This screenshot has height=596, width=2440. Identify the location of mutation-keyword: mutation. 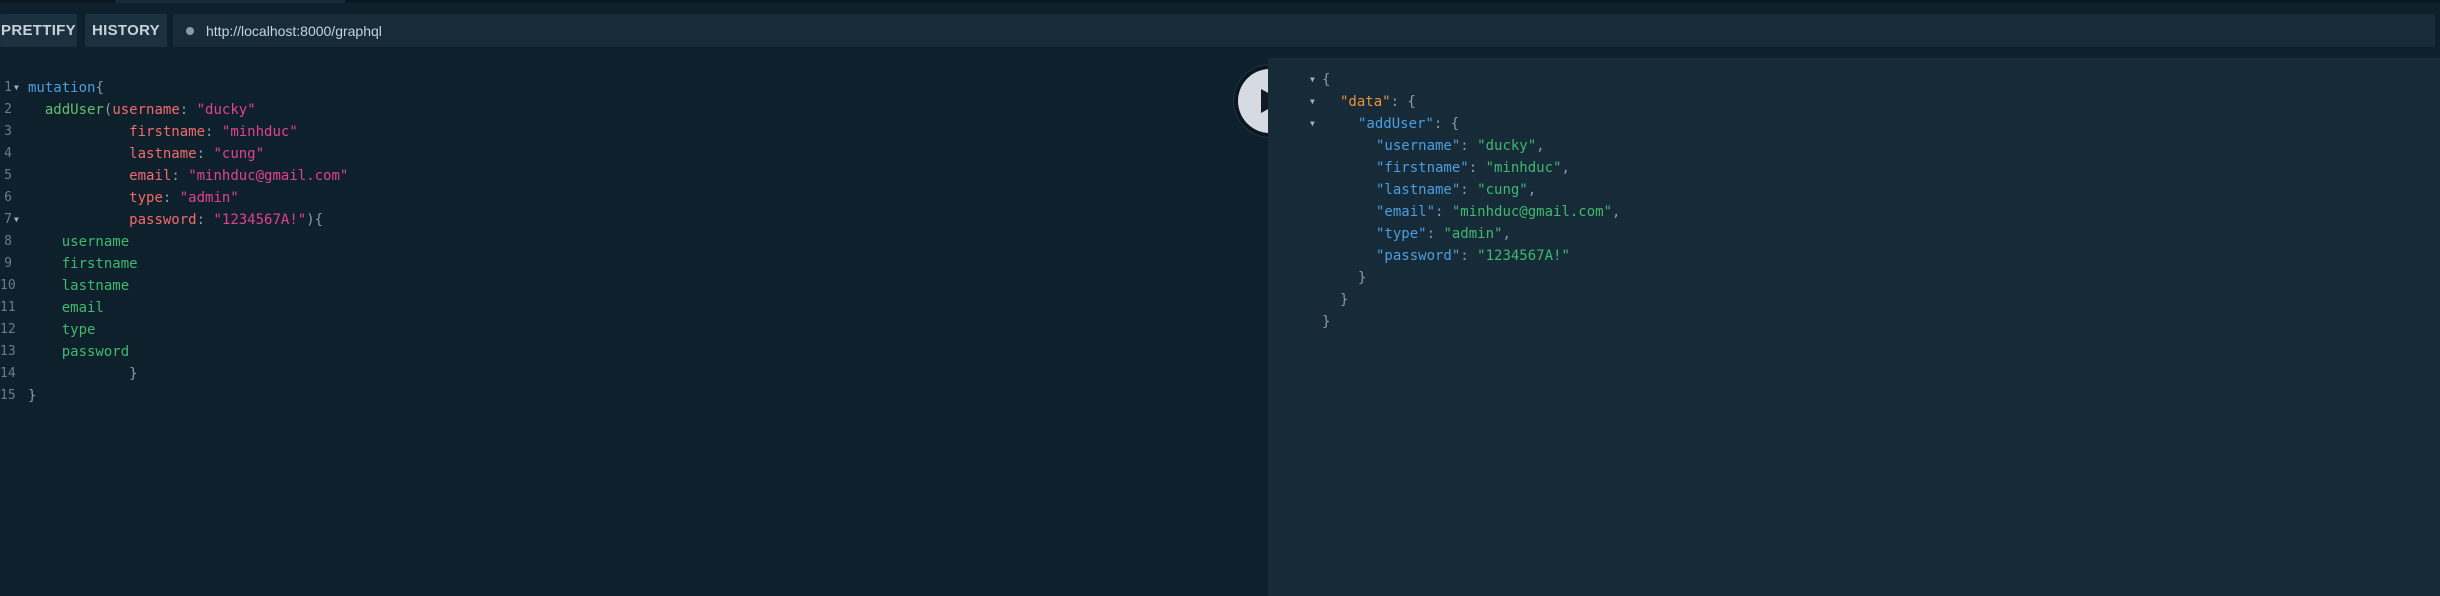
(62, 88).